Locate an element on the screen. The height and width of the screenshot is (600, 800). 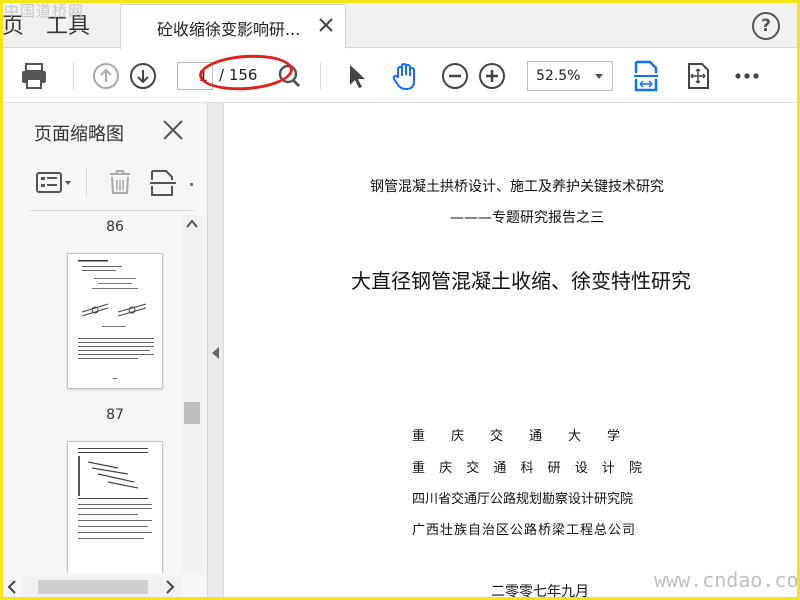
more-options-icon is located at coordinates (747, 76).